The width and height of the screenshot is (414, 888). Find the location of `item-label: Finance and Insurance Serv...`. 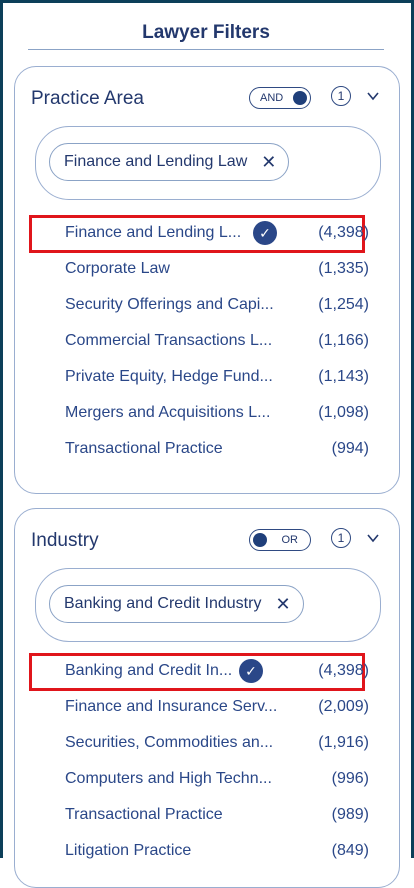

item-label: Finance and Insurance Serv... is located at coordinates (171, 706).